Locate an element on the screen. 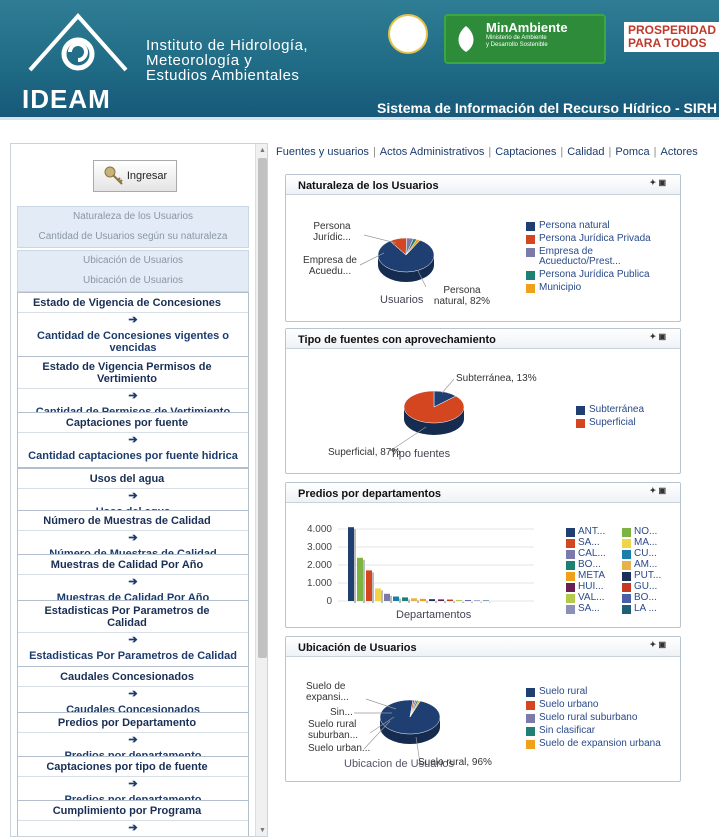  legend-item: Persona natural is located at coordinates (600, 226).